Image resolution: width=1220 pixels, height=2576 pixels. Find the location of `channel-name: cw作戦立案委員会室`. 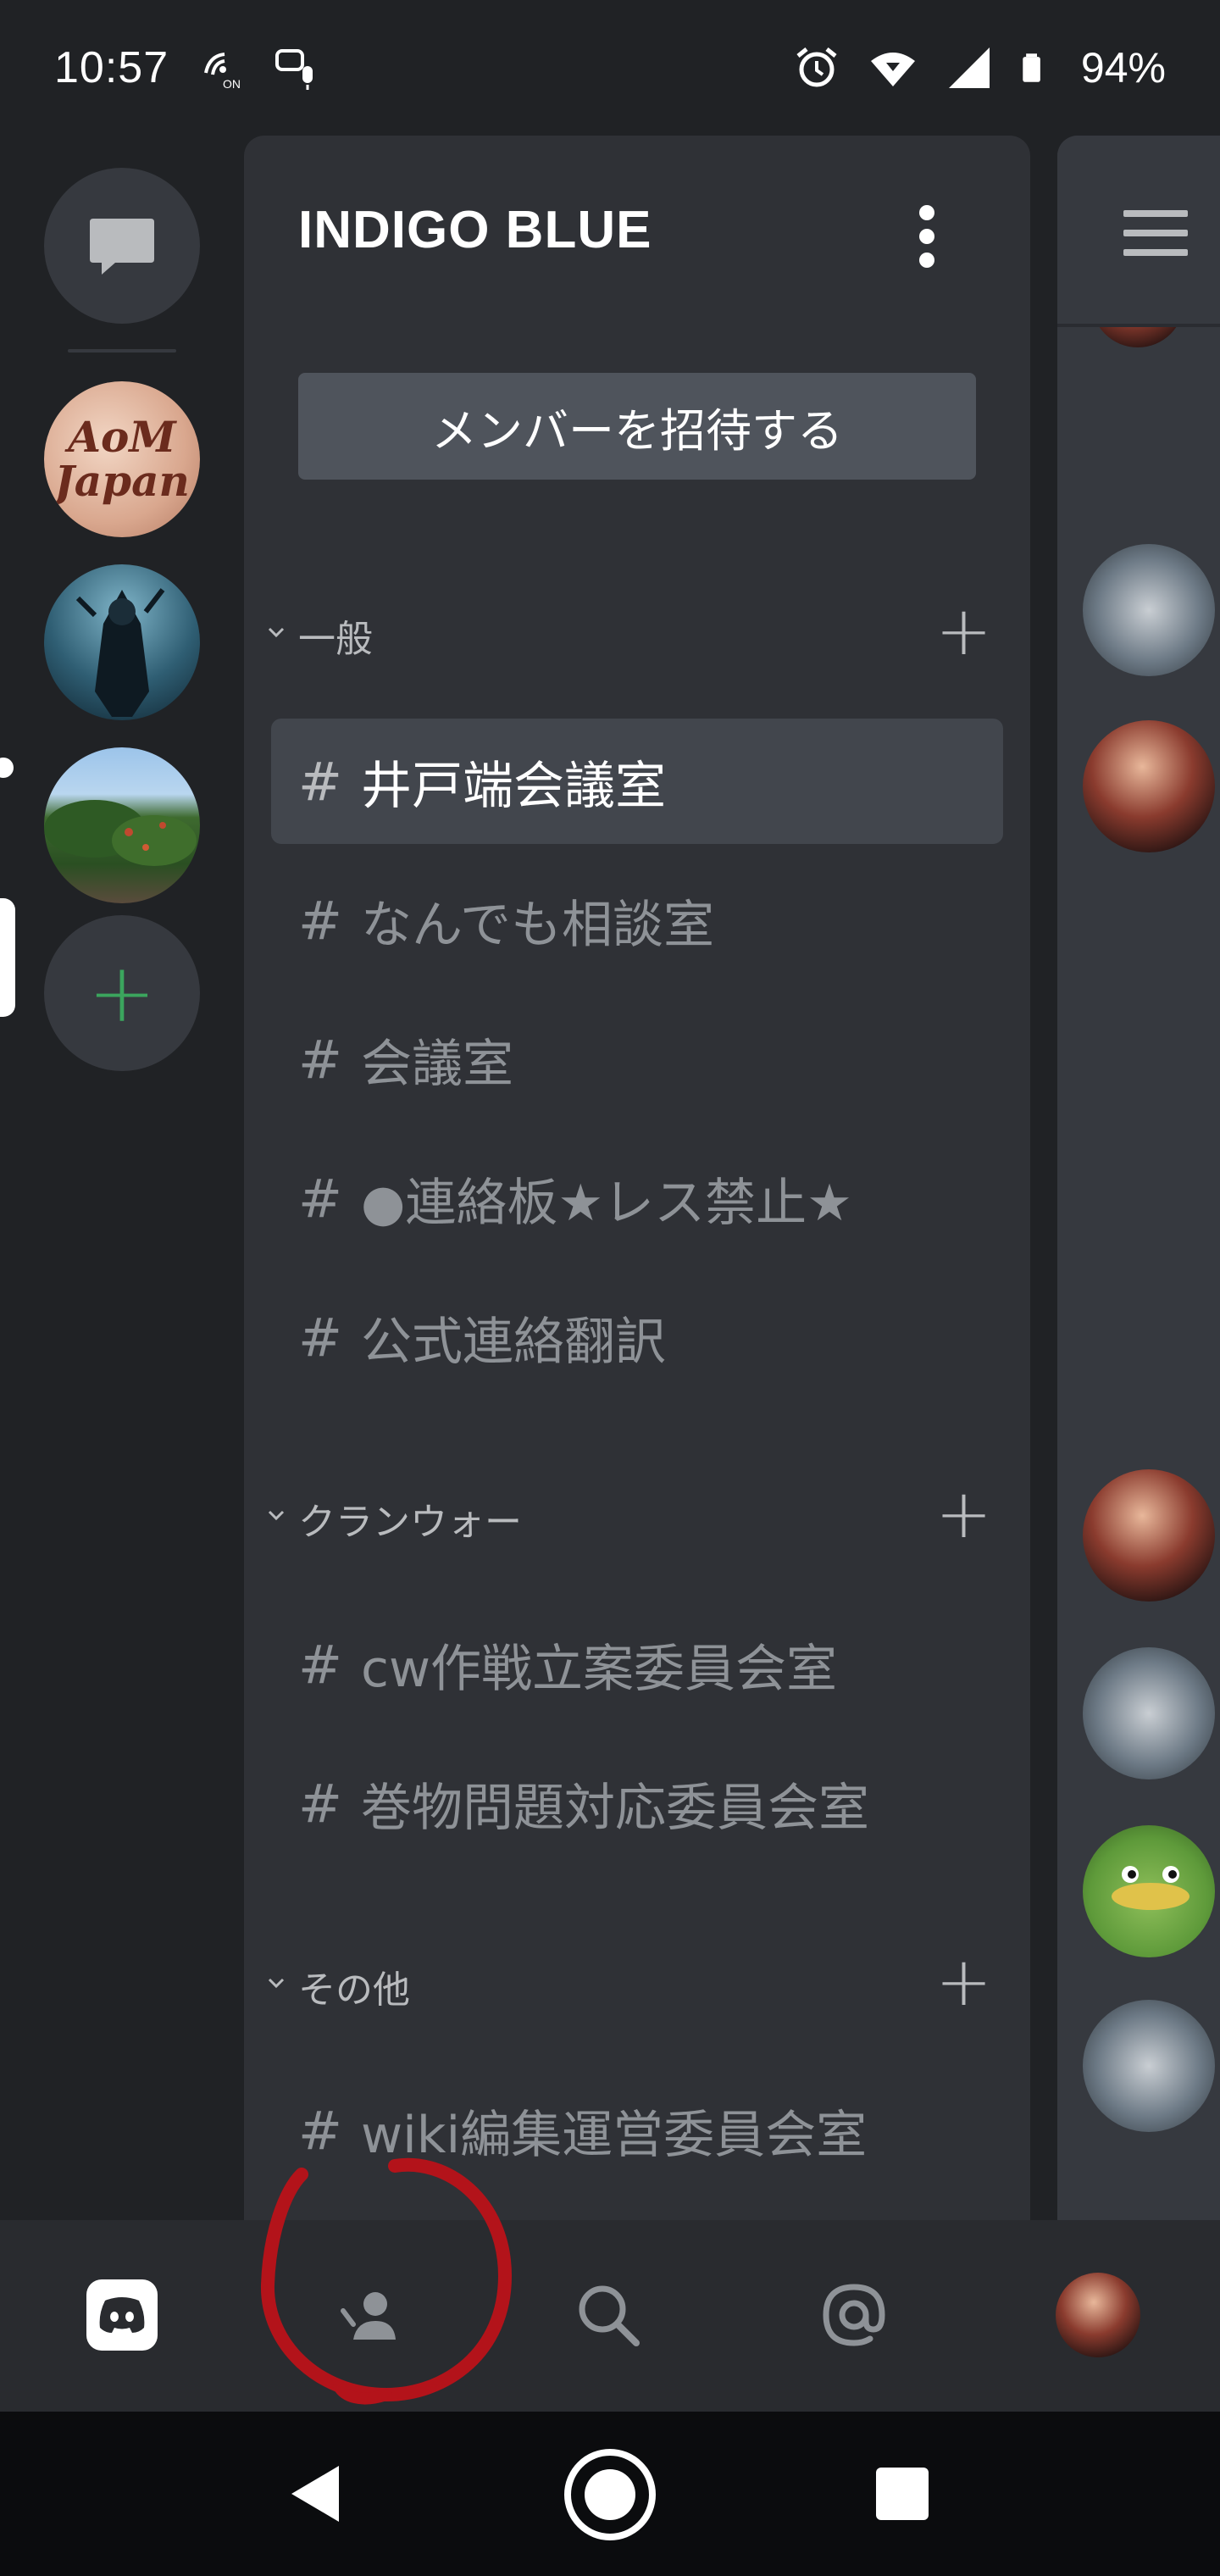

channel-name: cw作戦立案委員会室 is located at coordinates (599, 1669).